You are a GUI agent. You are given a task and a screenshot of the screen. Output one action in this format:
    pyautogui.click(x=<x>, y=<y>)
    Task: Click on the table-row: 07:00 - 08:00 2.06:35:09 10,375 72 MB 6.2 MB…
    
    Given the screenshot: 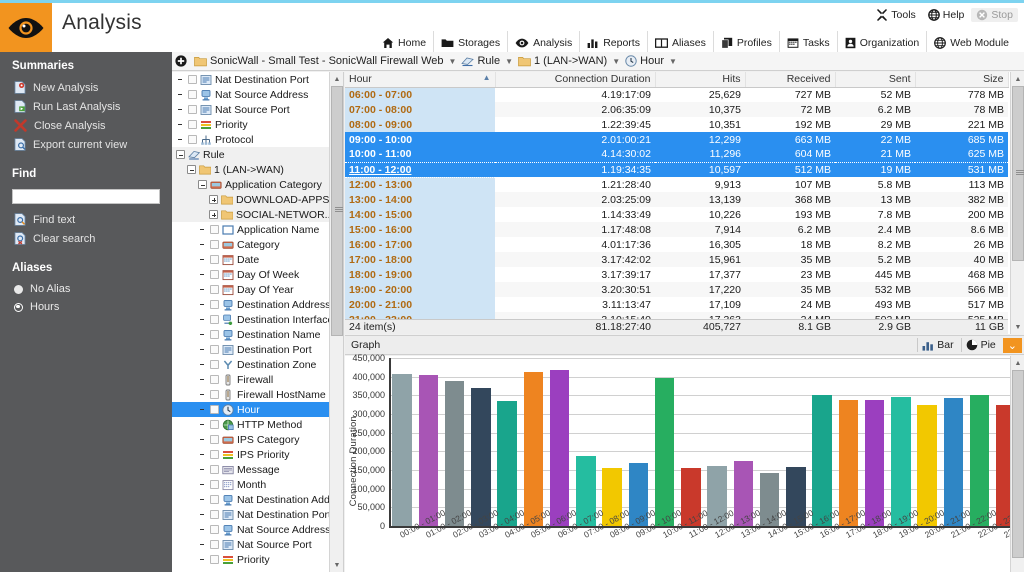 What is the action you would take?
    pyautogui.click(x=676, y=109)
    